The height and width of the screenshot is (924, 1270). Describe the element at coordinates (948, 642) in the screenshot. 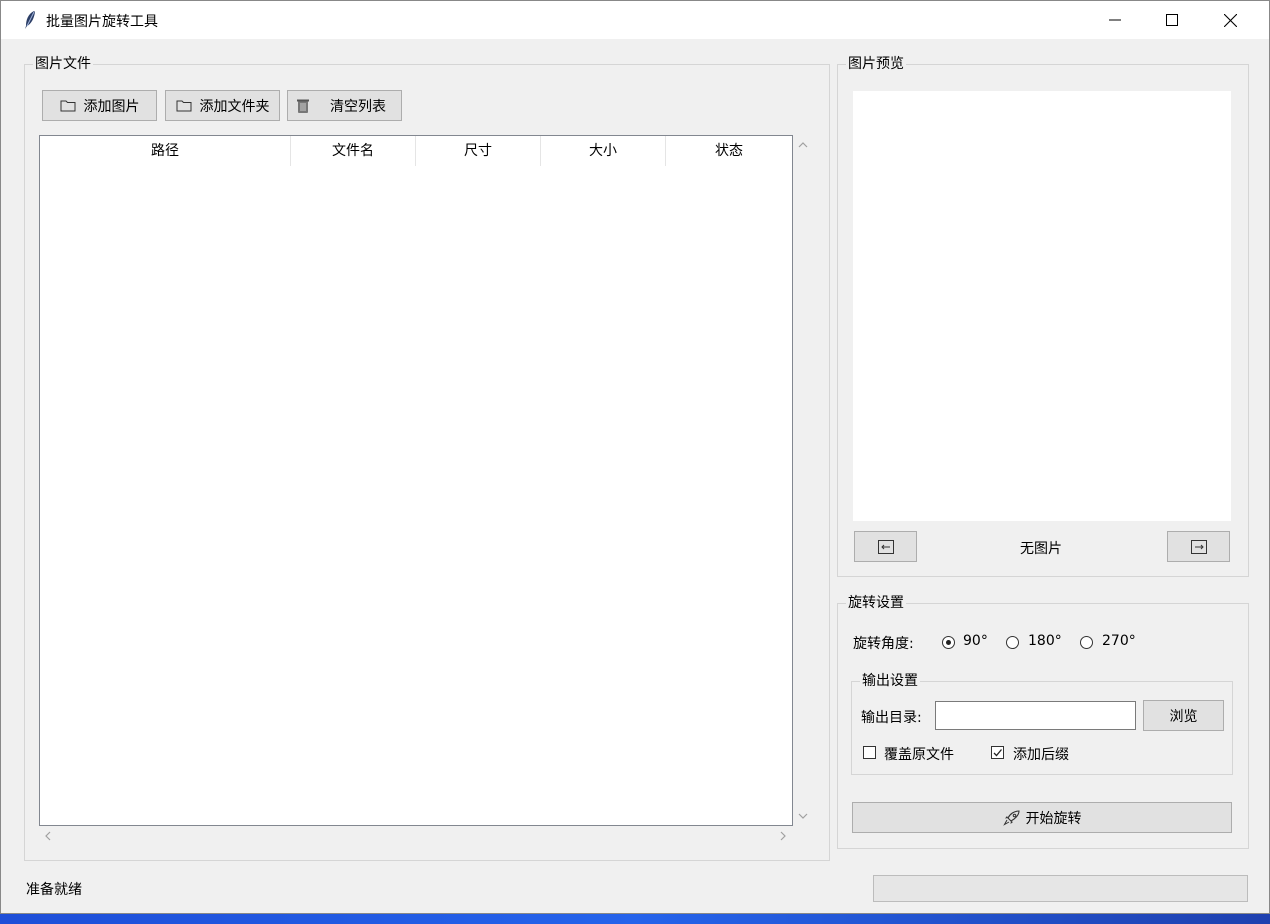

I see `angle-90-radio` at that location.